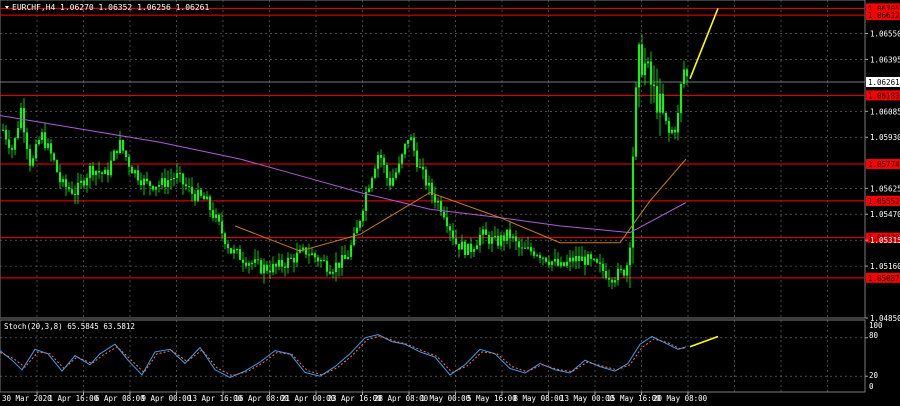  Describe the element at coordinates (885, 33) in the screenshot. I see `price-axis-label: 1.06550` at that location.